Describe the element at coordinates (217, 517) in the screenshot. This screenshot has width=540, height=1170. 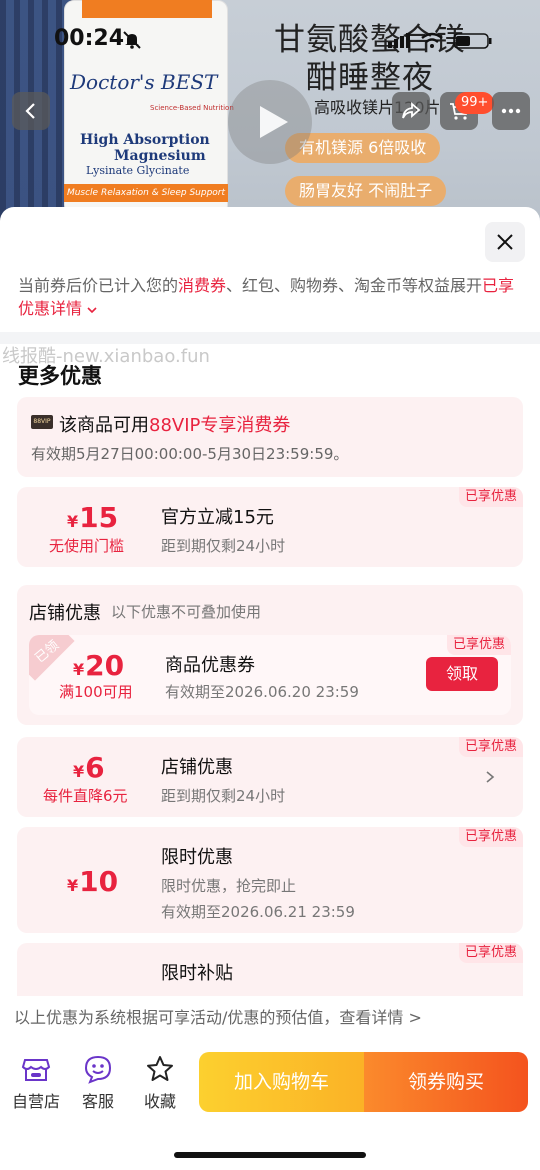
I see `official-title: 官方立减15元` at that location.